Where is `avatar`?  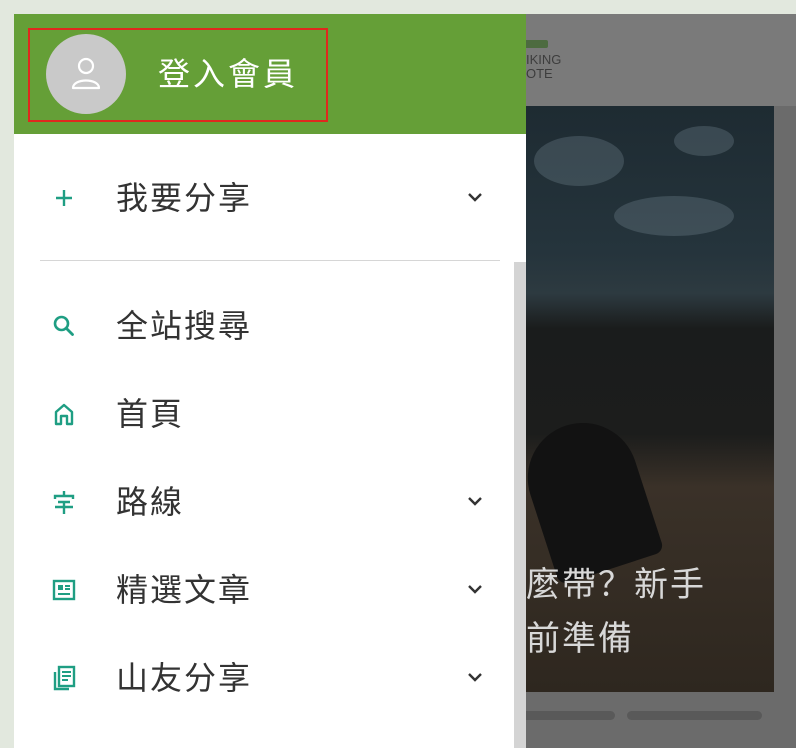
avatar is located at coordinates (86, 74).